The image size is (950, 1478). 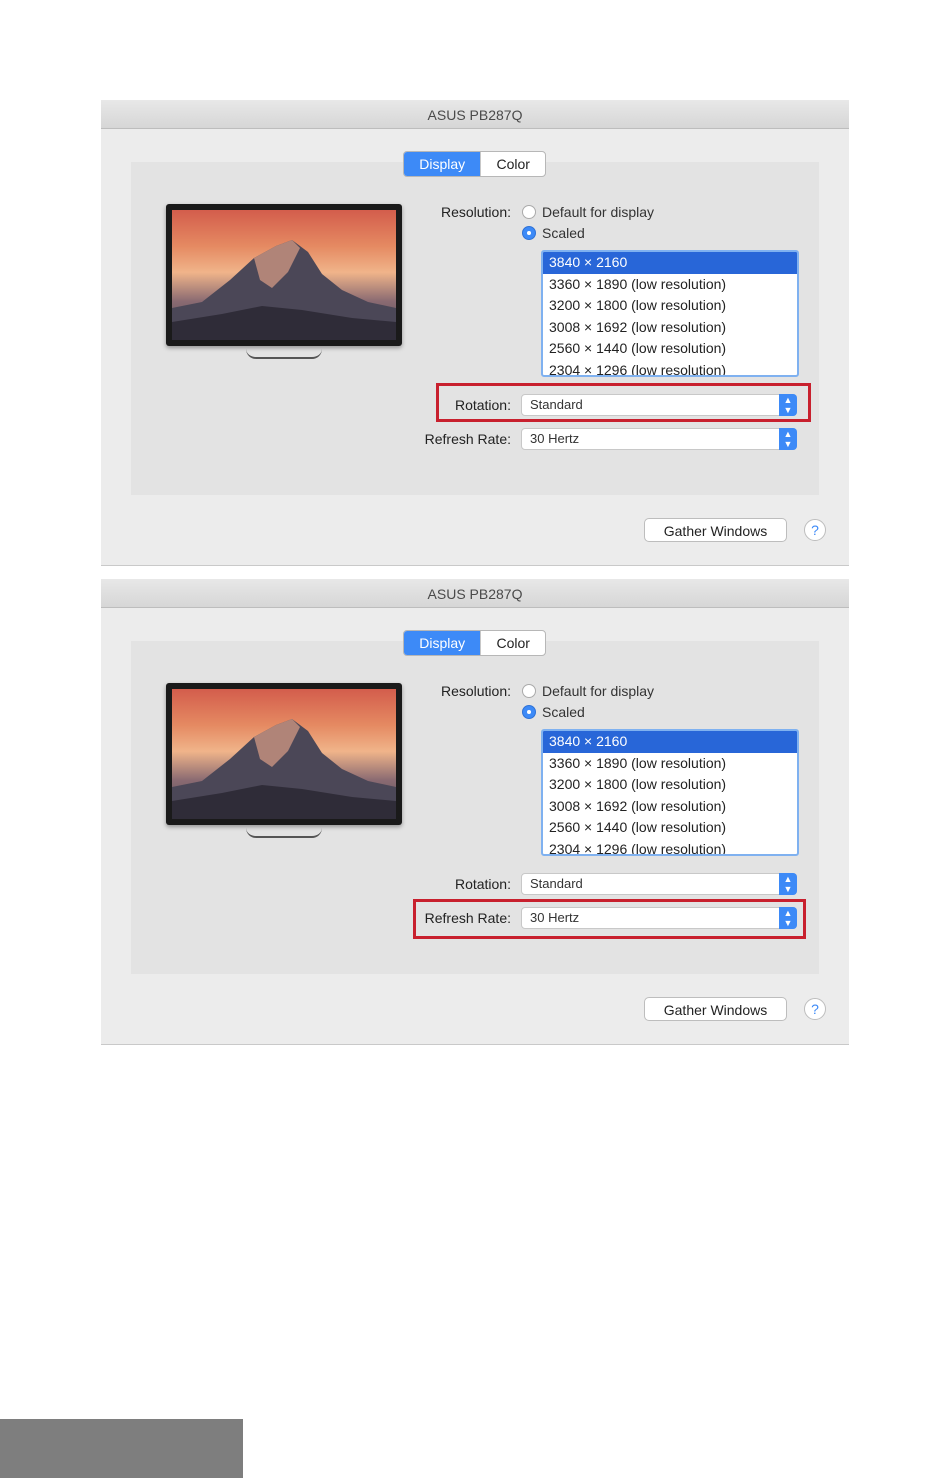 I want to click on rotation-label: Rotation:, so click(x=482, y=884).